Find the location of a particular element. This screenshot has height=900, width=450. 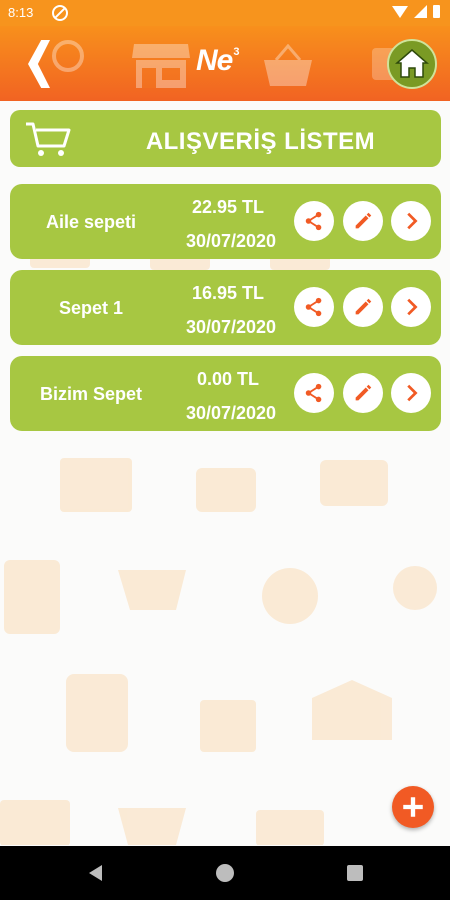

battery-icon is located at coordinates (436, 11).